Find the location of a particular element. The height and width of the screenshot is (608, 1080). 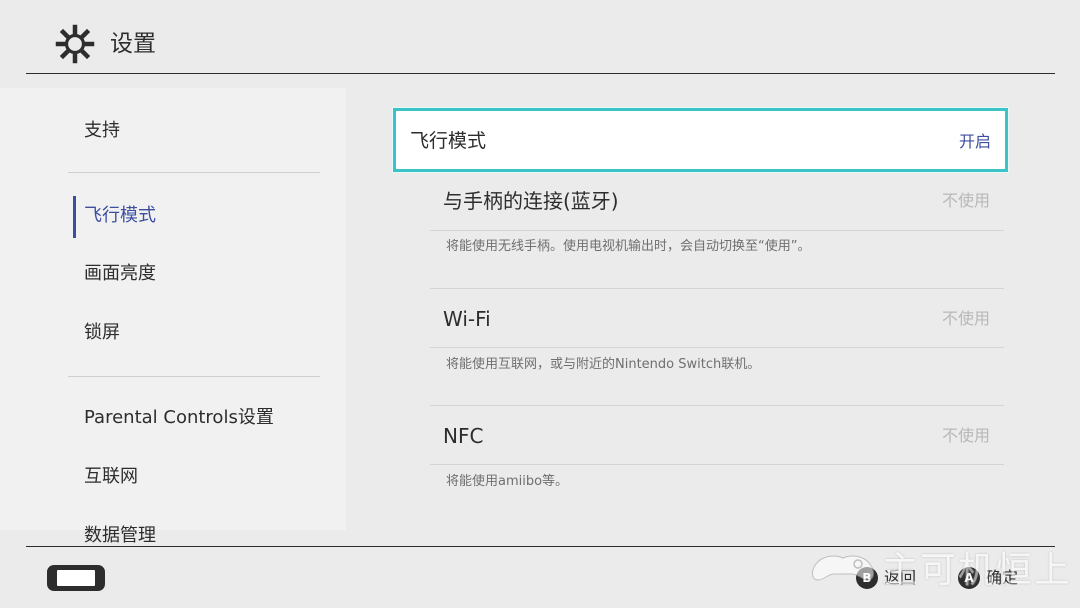

airplane-mode-label: 飞行模式 is located at coordinates (448, 141).